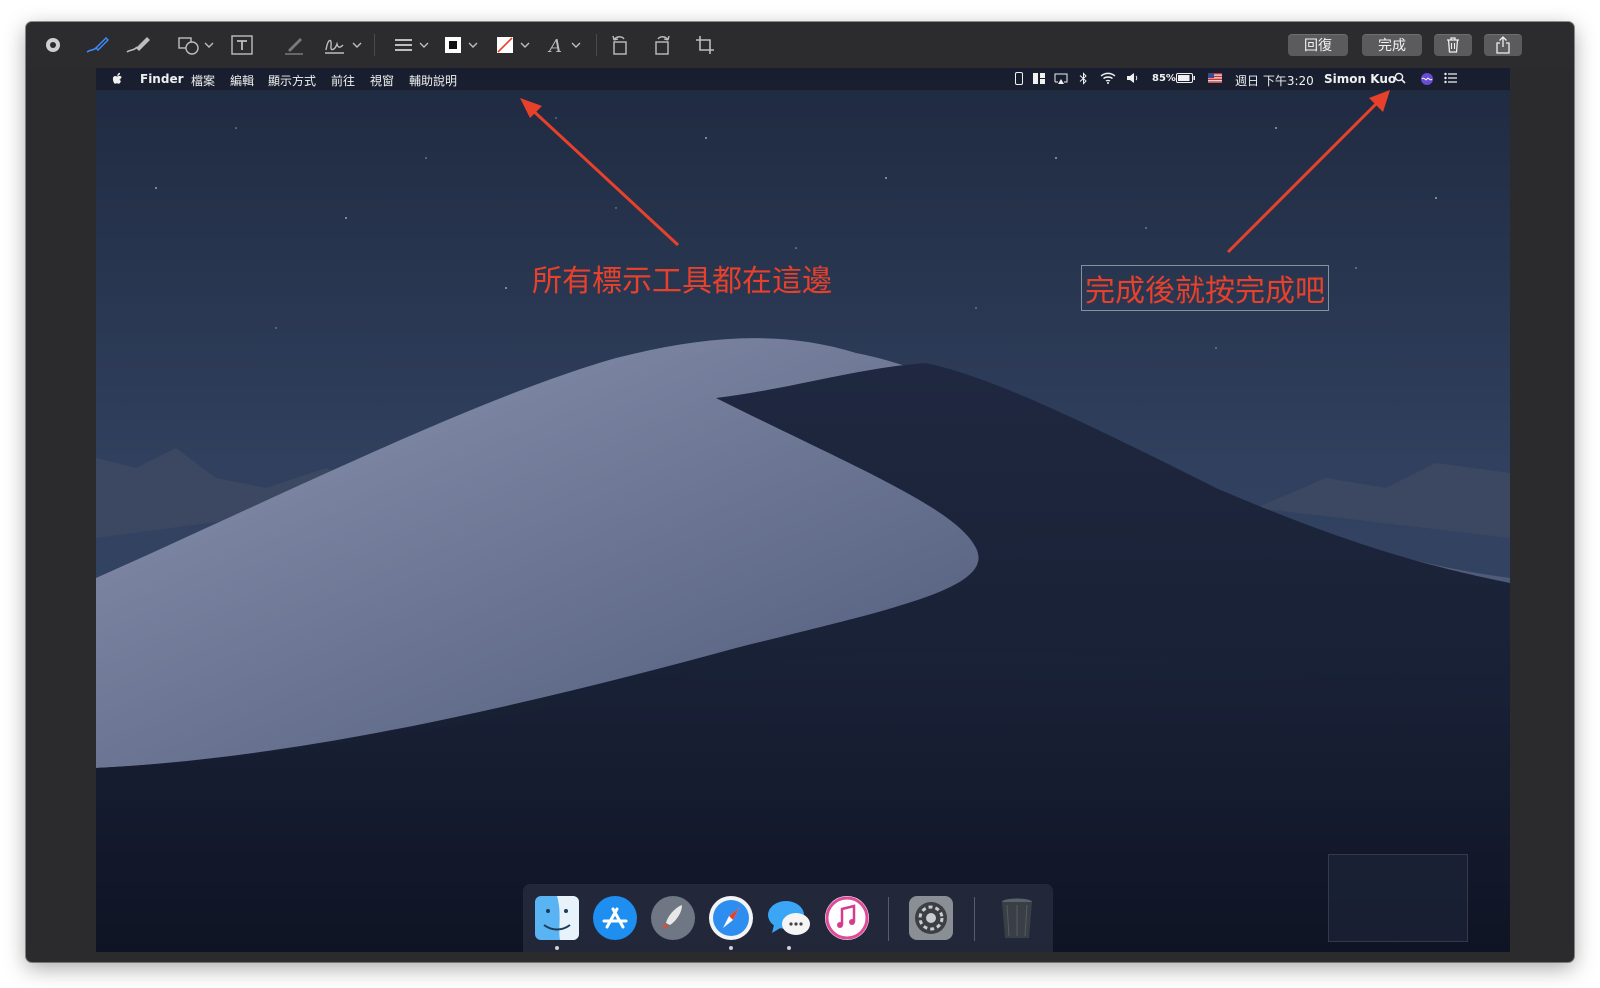 This screenshot has width=1600, height=988. What do you see at coordinates (53, 45) in the screenshot?
I see `record-dot-icon` at bounding box center [53, 45].